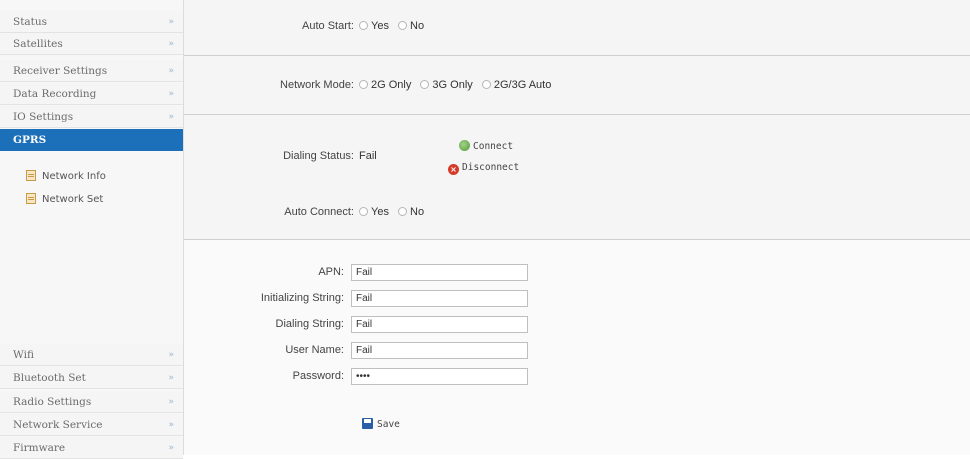 Image resolution: width=970 pixels, height=459 pixels. I want to click on connect-label: Connect, so click(493, 146).